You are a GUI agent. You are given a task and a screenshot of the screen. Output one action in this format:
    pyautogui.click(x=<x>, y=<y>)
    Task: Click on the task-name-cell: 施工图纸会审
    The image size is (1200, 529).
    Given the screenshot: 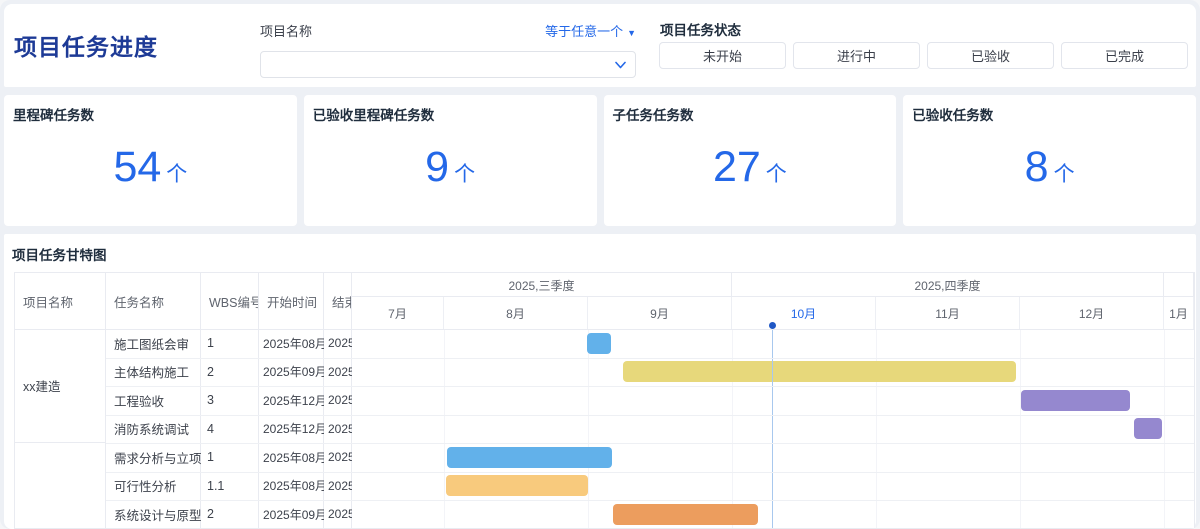 What is the action you would take?
    pyautogui.click(x=152, y=344)
    